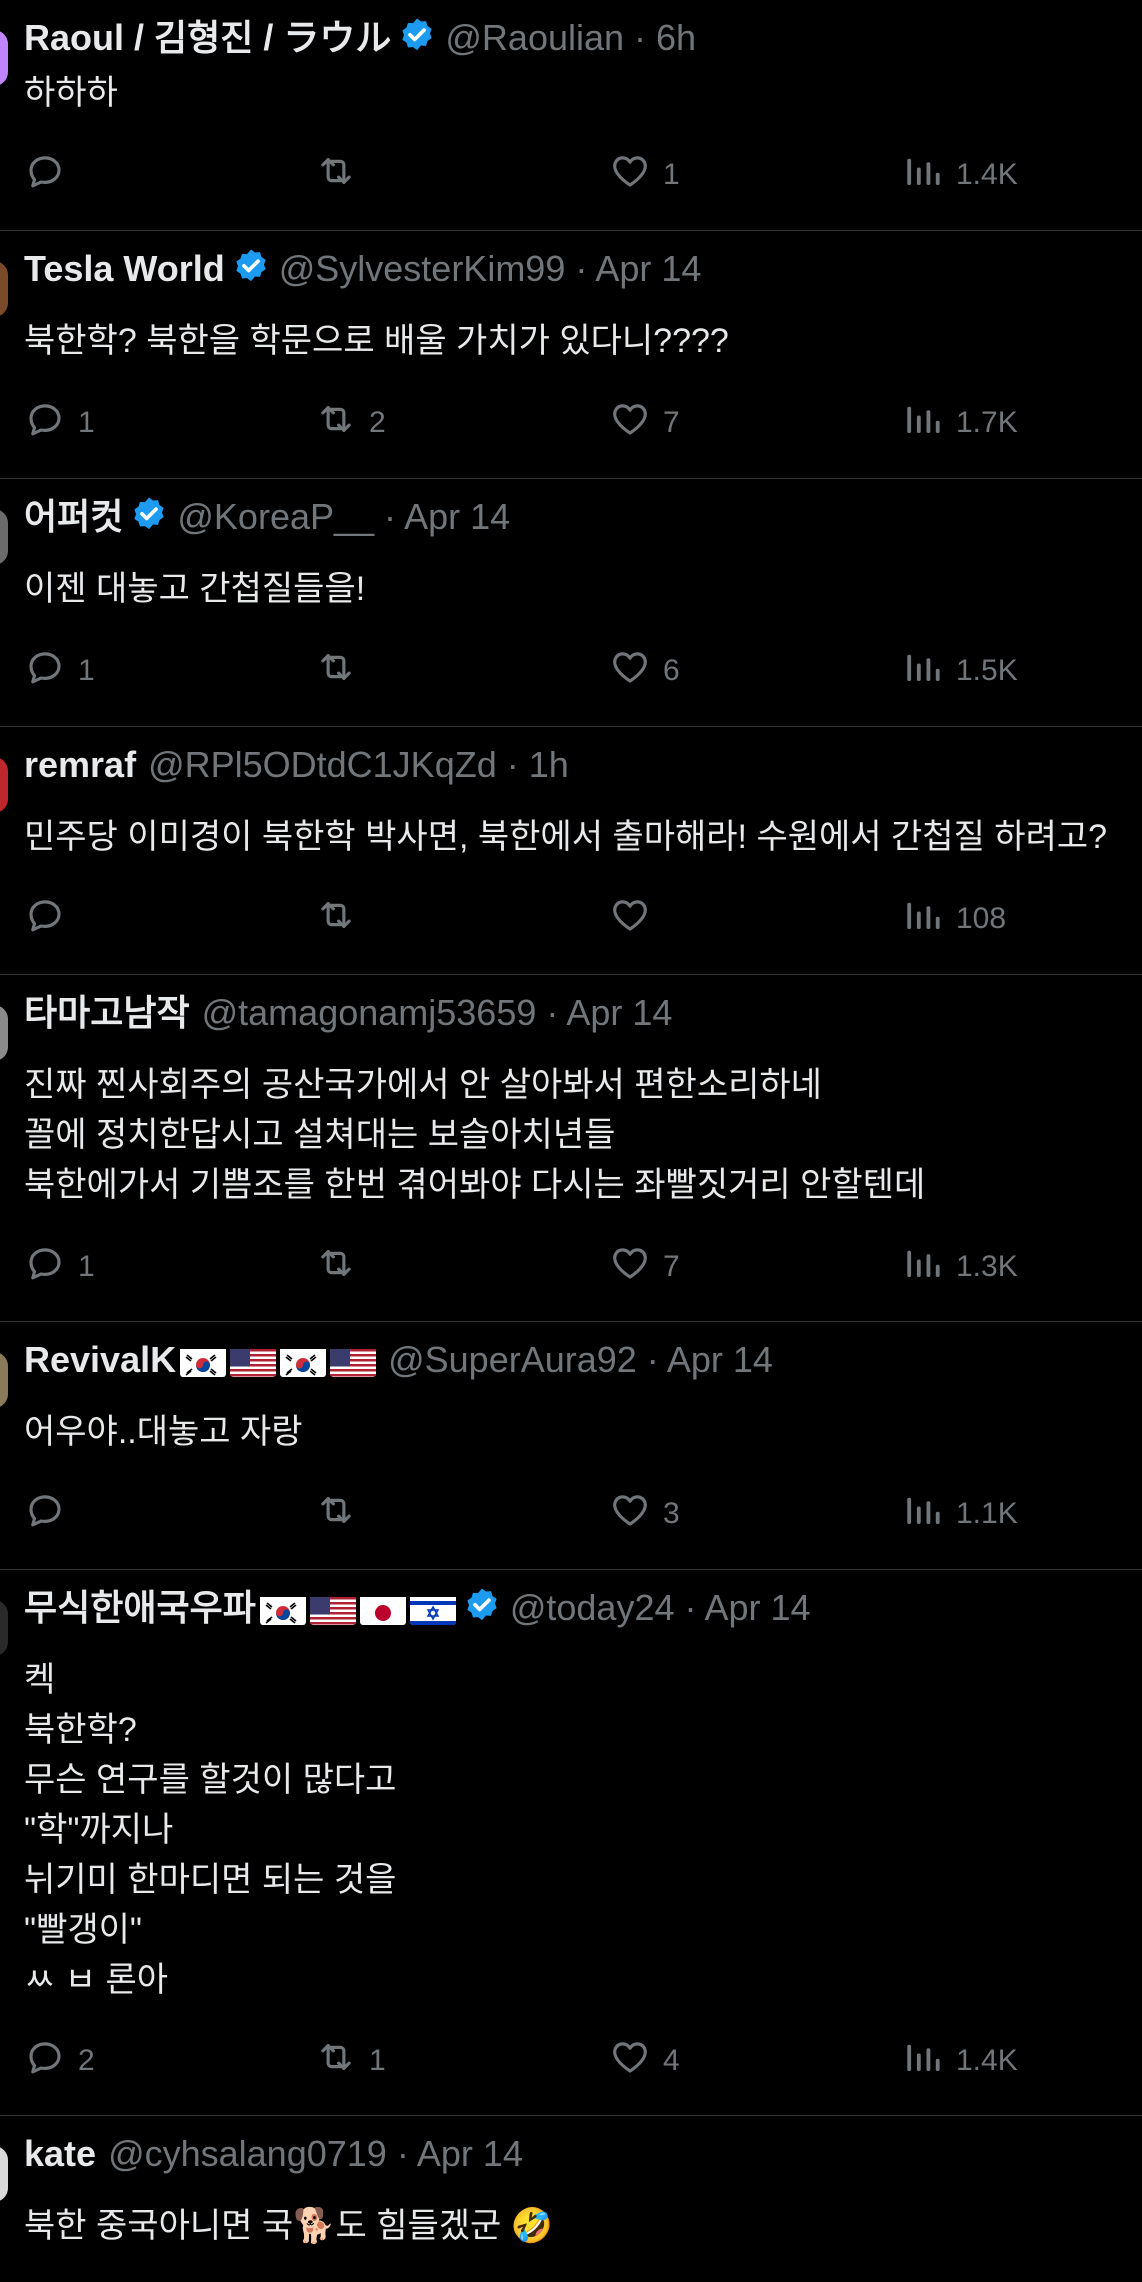 This screenshot has width=1142, height=2282. I want to click on like-button: 3, so click(644, 1514).